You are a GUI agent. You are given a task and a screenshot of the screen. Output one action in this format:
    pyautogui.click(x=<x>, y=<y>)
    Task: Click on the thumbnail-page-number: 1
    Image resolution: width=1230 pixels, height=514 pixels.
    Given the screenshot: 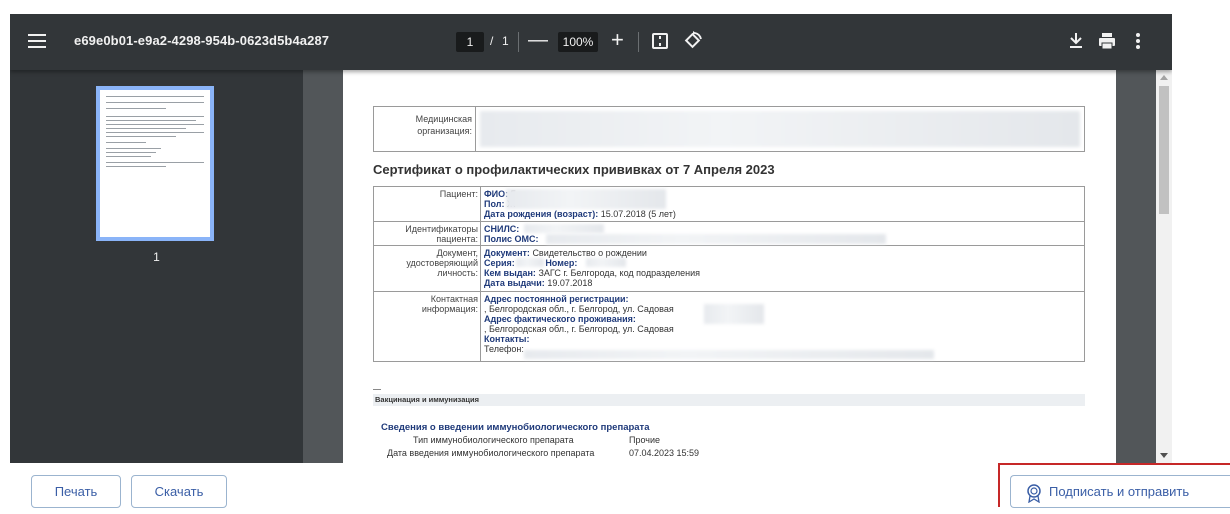 What is the action you would take?
    pyautogui.click(x=156, y=257)
    